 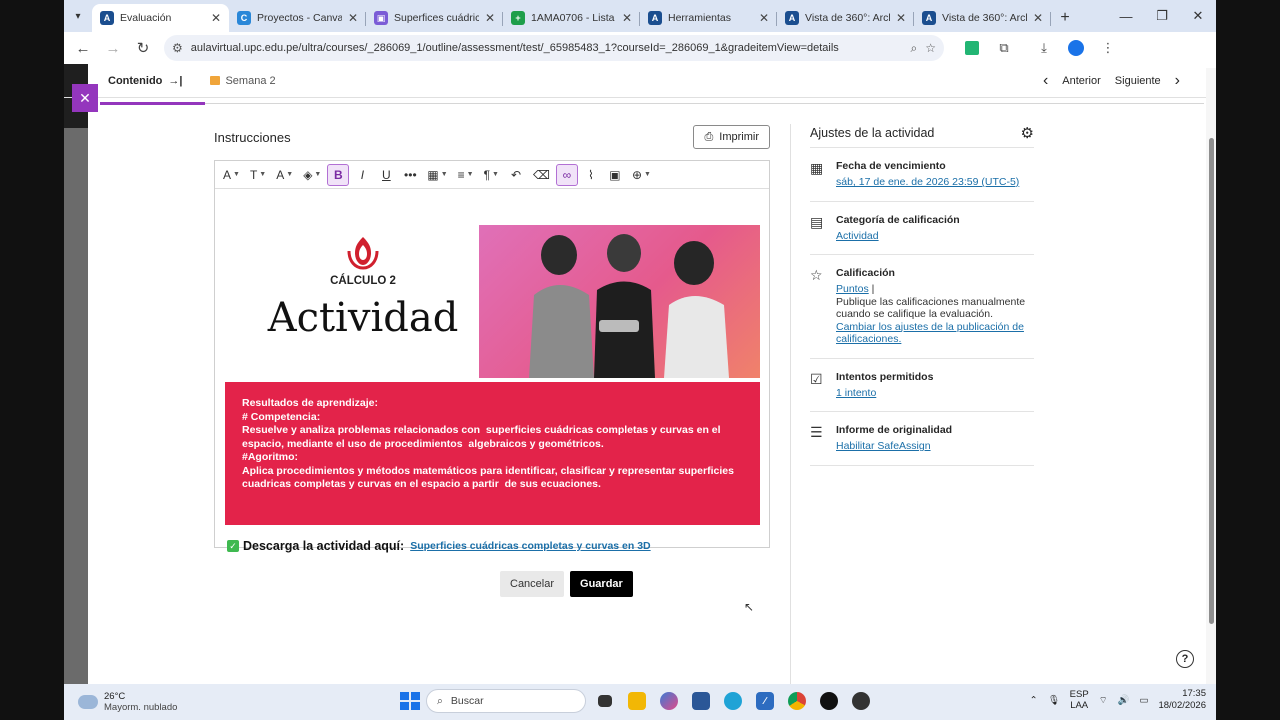 I want to click on save-button: Guardar, so click(x=601, y=584).